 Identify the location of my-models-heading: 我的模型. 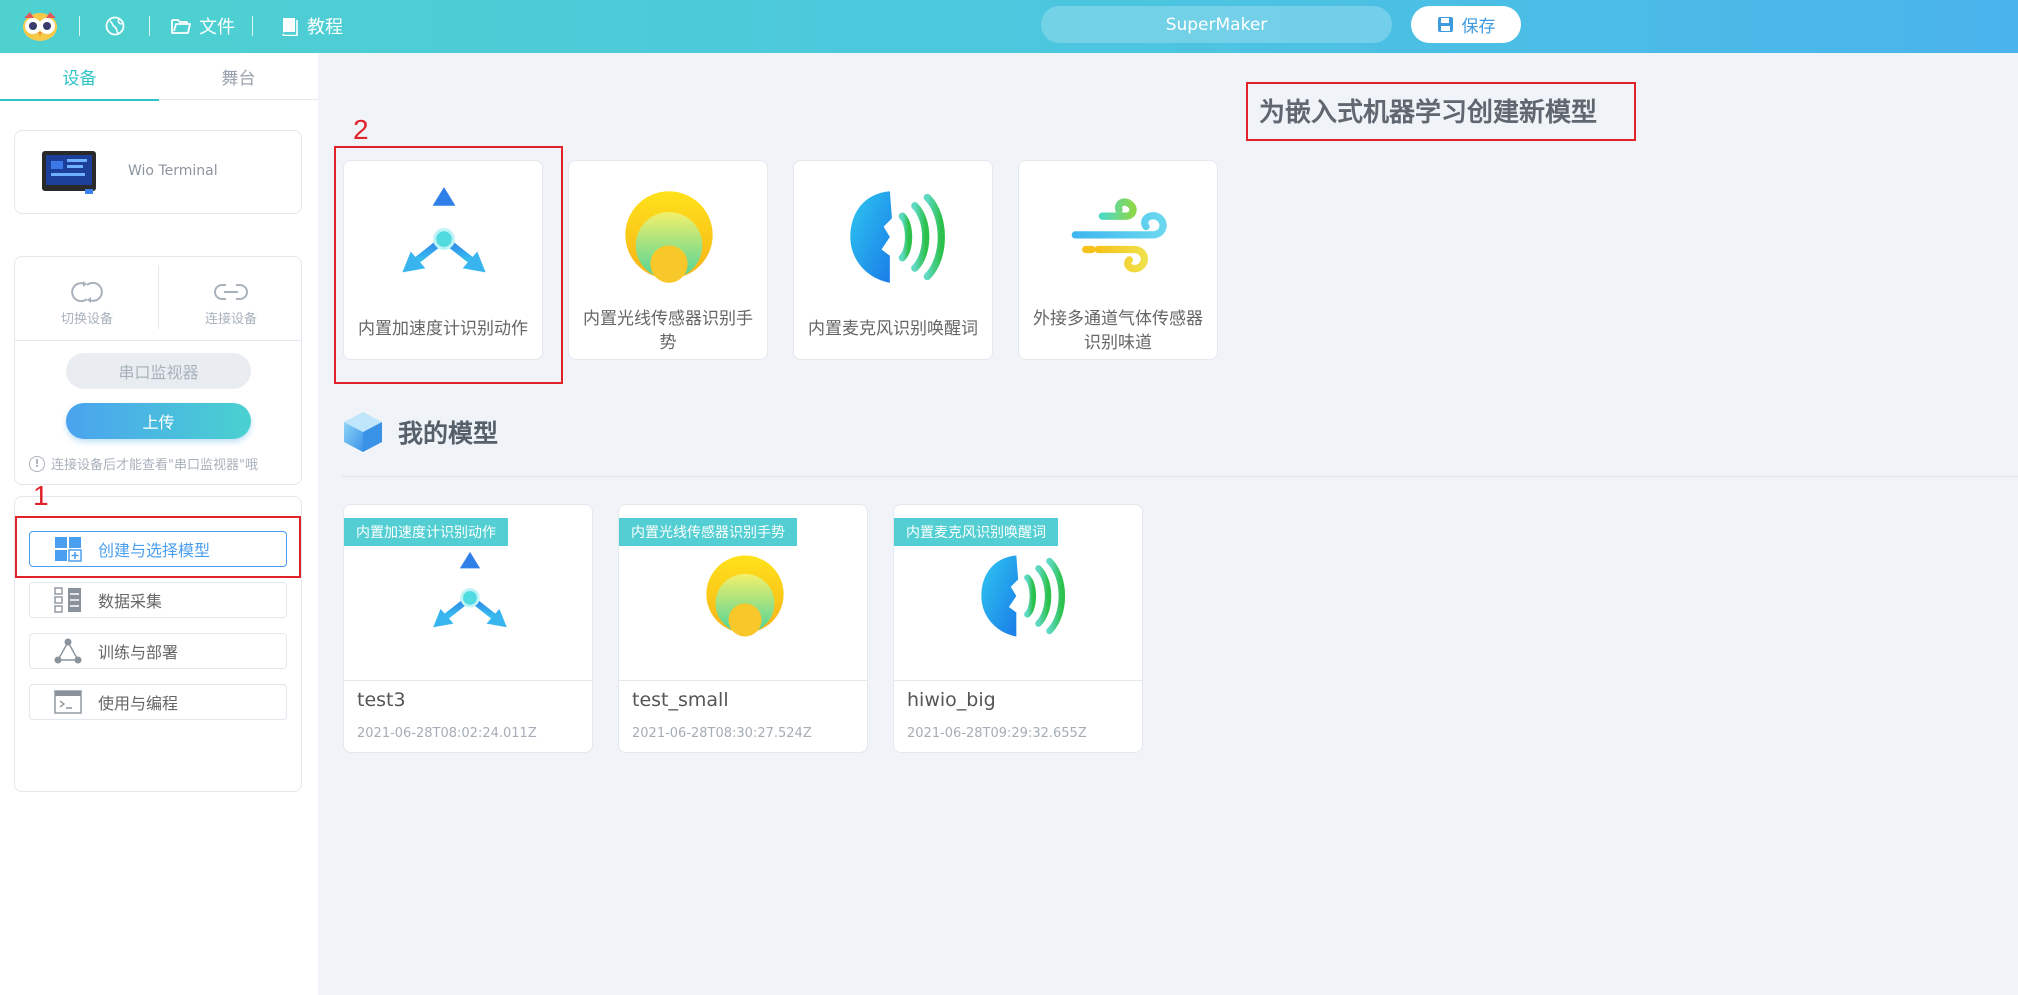
(420, 432).